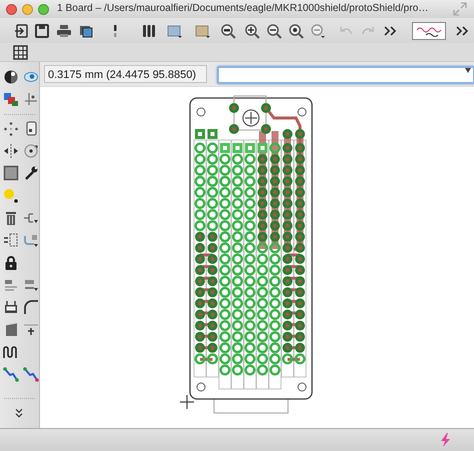 This screenshot has width=474, height=451. What do you see at coordinates (11, 128) in the screenshot?
I see `move-icon` at bounding box center [11, 128].